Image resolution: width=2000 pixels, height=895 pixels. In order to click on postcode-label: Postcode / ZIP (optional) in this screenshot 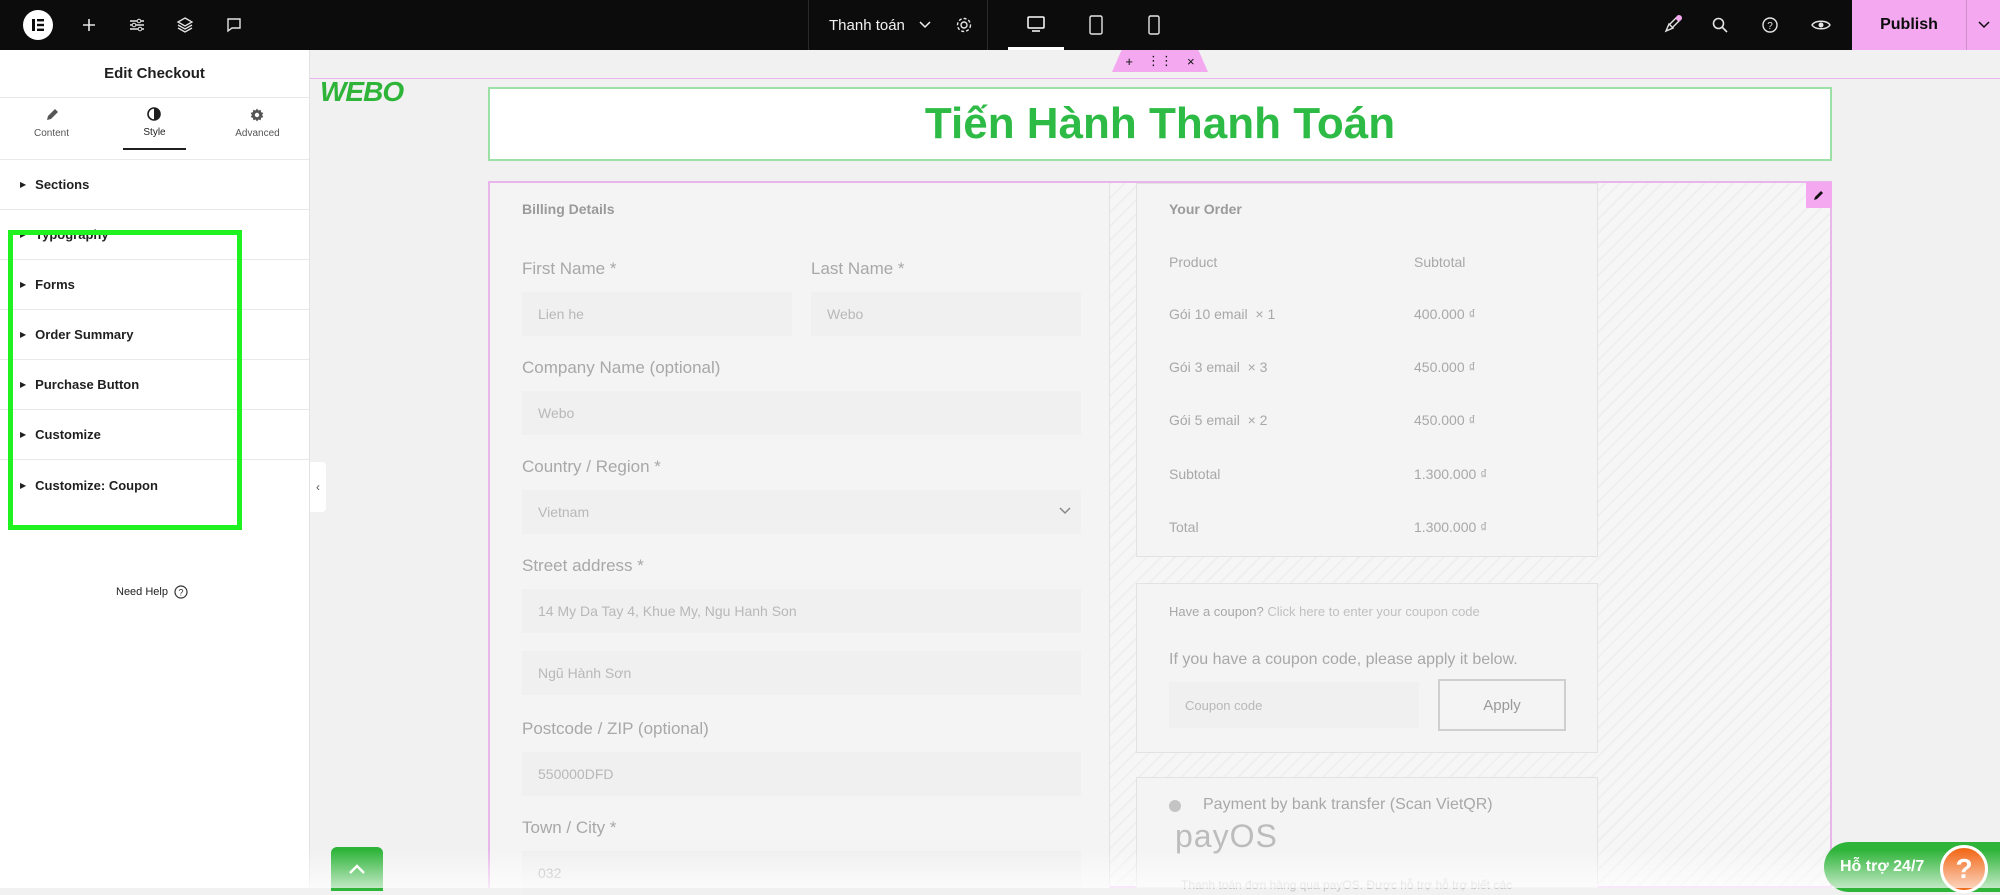, I will do `click(615, 728)`.